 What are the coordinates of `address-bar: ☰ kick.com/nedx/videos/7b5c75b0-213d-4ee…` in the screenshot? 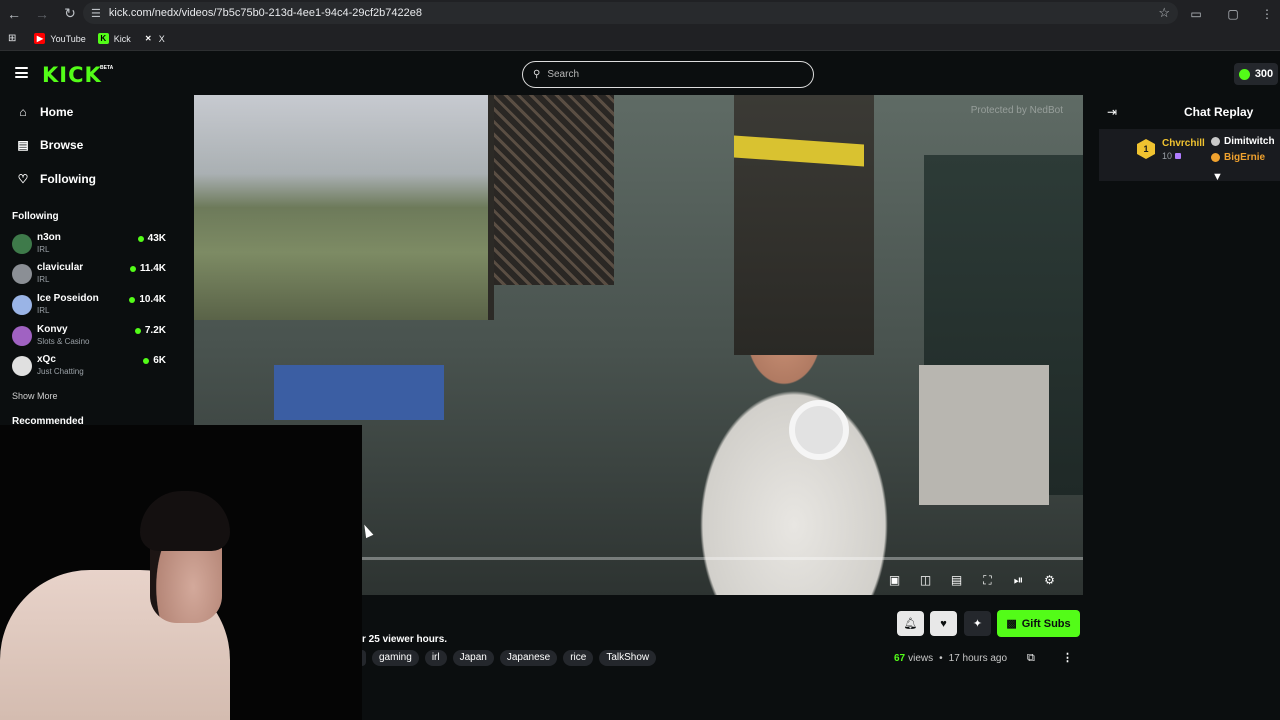 It's located at (630, 13).